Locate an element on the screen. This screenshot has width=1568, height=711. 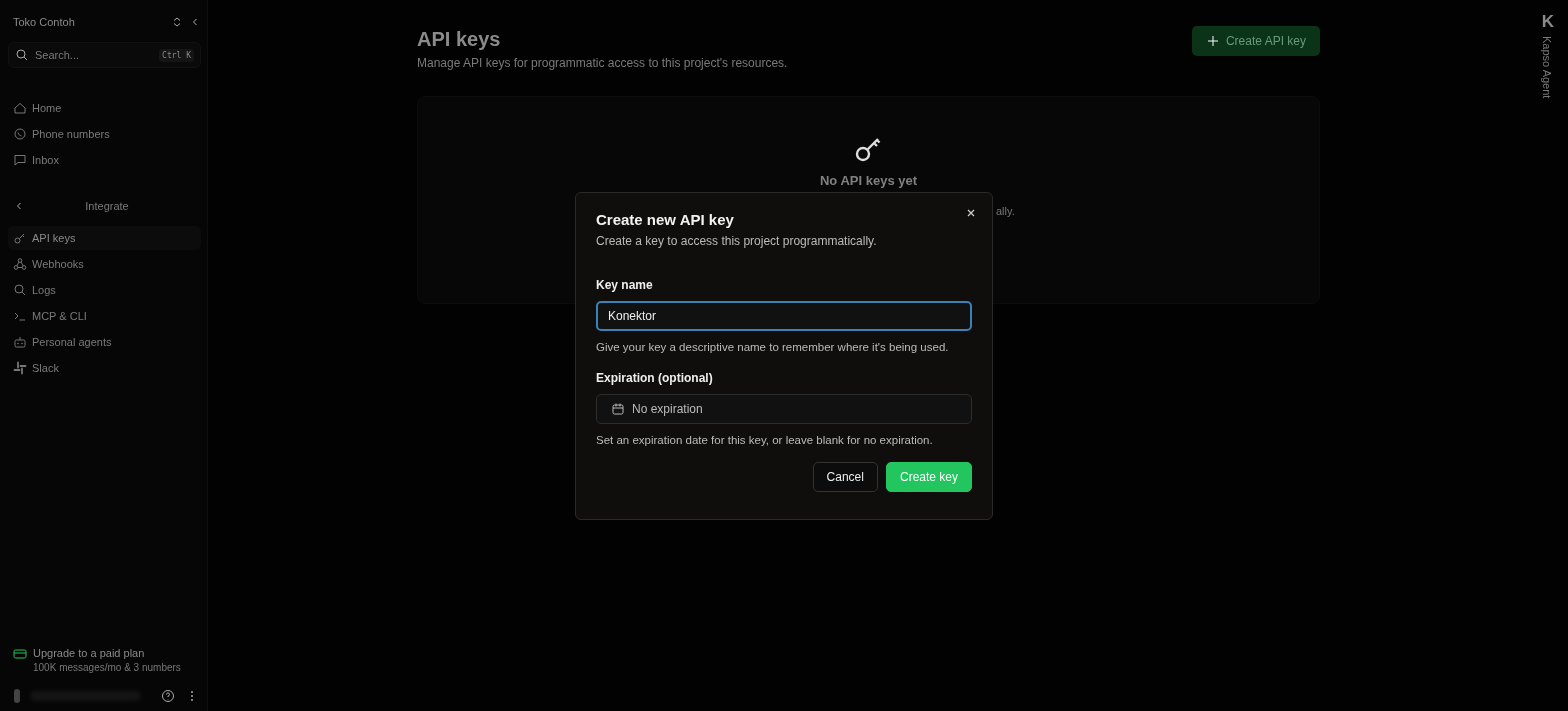
logo: K is located at coordinates (1547, 22).